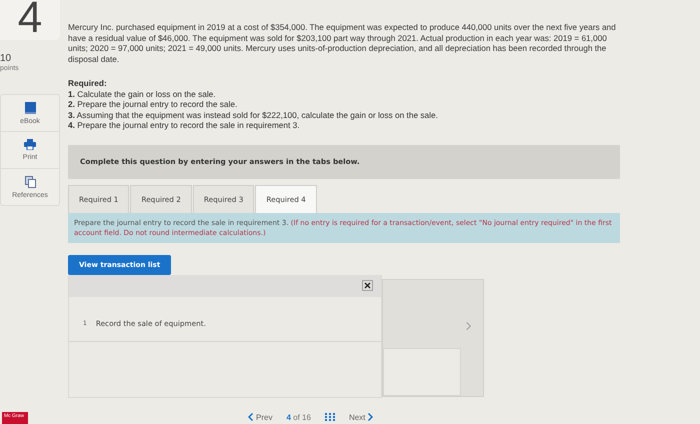 The height and width of the screenshot is (424, 700). Describe the element at coordinates (329, 417) in the screenshot. I see `grid-icon` at that location.